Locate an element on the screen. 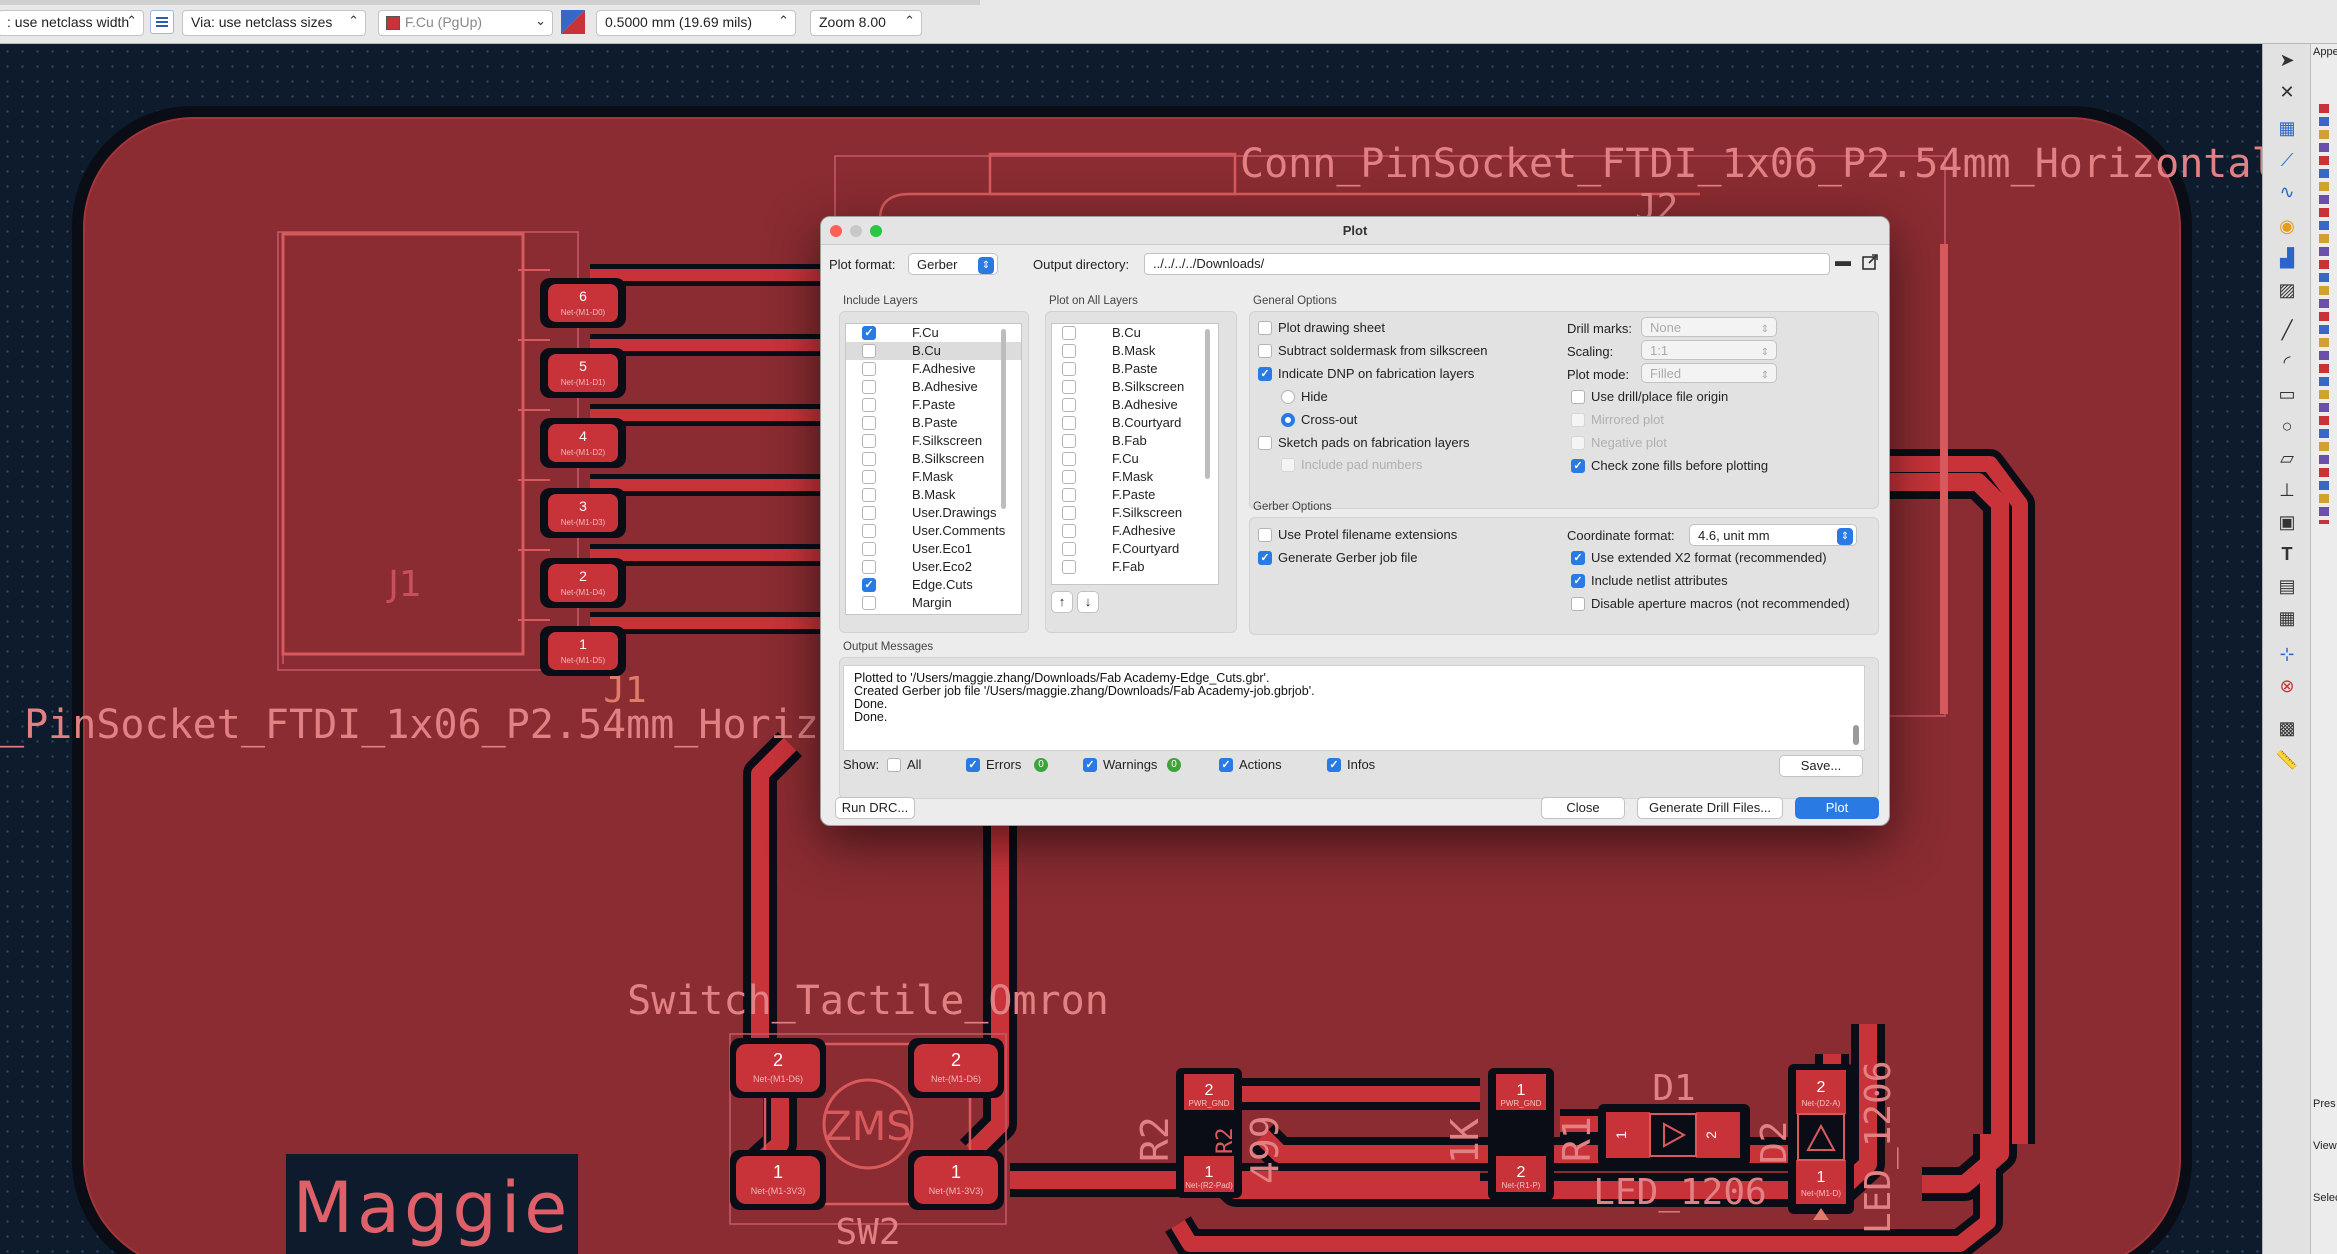 The height and width of the screenshot is (1254, 2337). drill-marks-select: None ⇕ is located at coordinates (1709, 327).